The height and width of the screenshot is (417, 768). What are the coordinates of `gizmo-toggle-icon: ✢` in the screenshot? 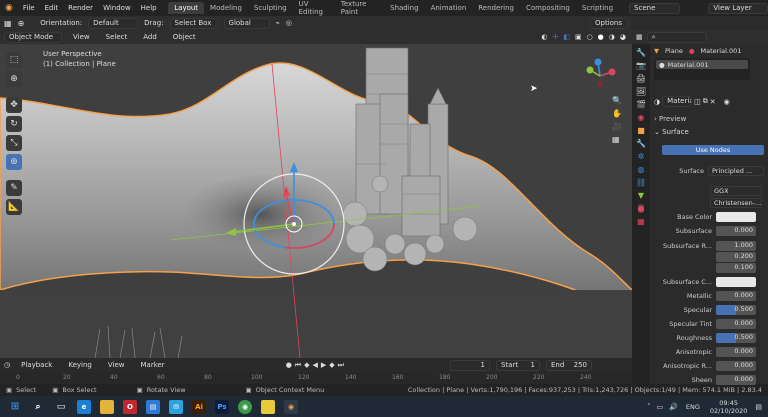 It's located at (555, 37).